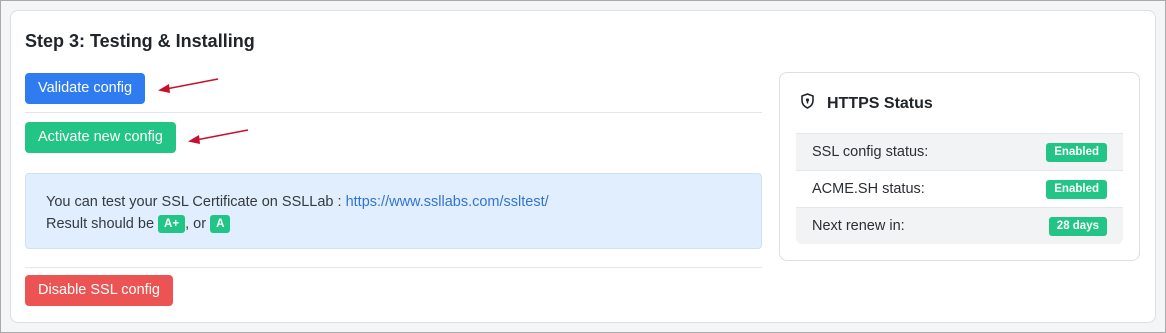 The height and width of the screenshot is (333, 1166). Describe the element at coordinates (198, 224) in the screenshot. I see `separator-text: , or` at that location.